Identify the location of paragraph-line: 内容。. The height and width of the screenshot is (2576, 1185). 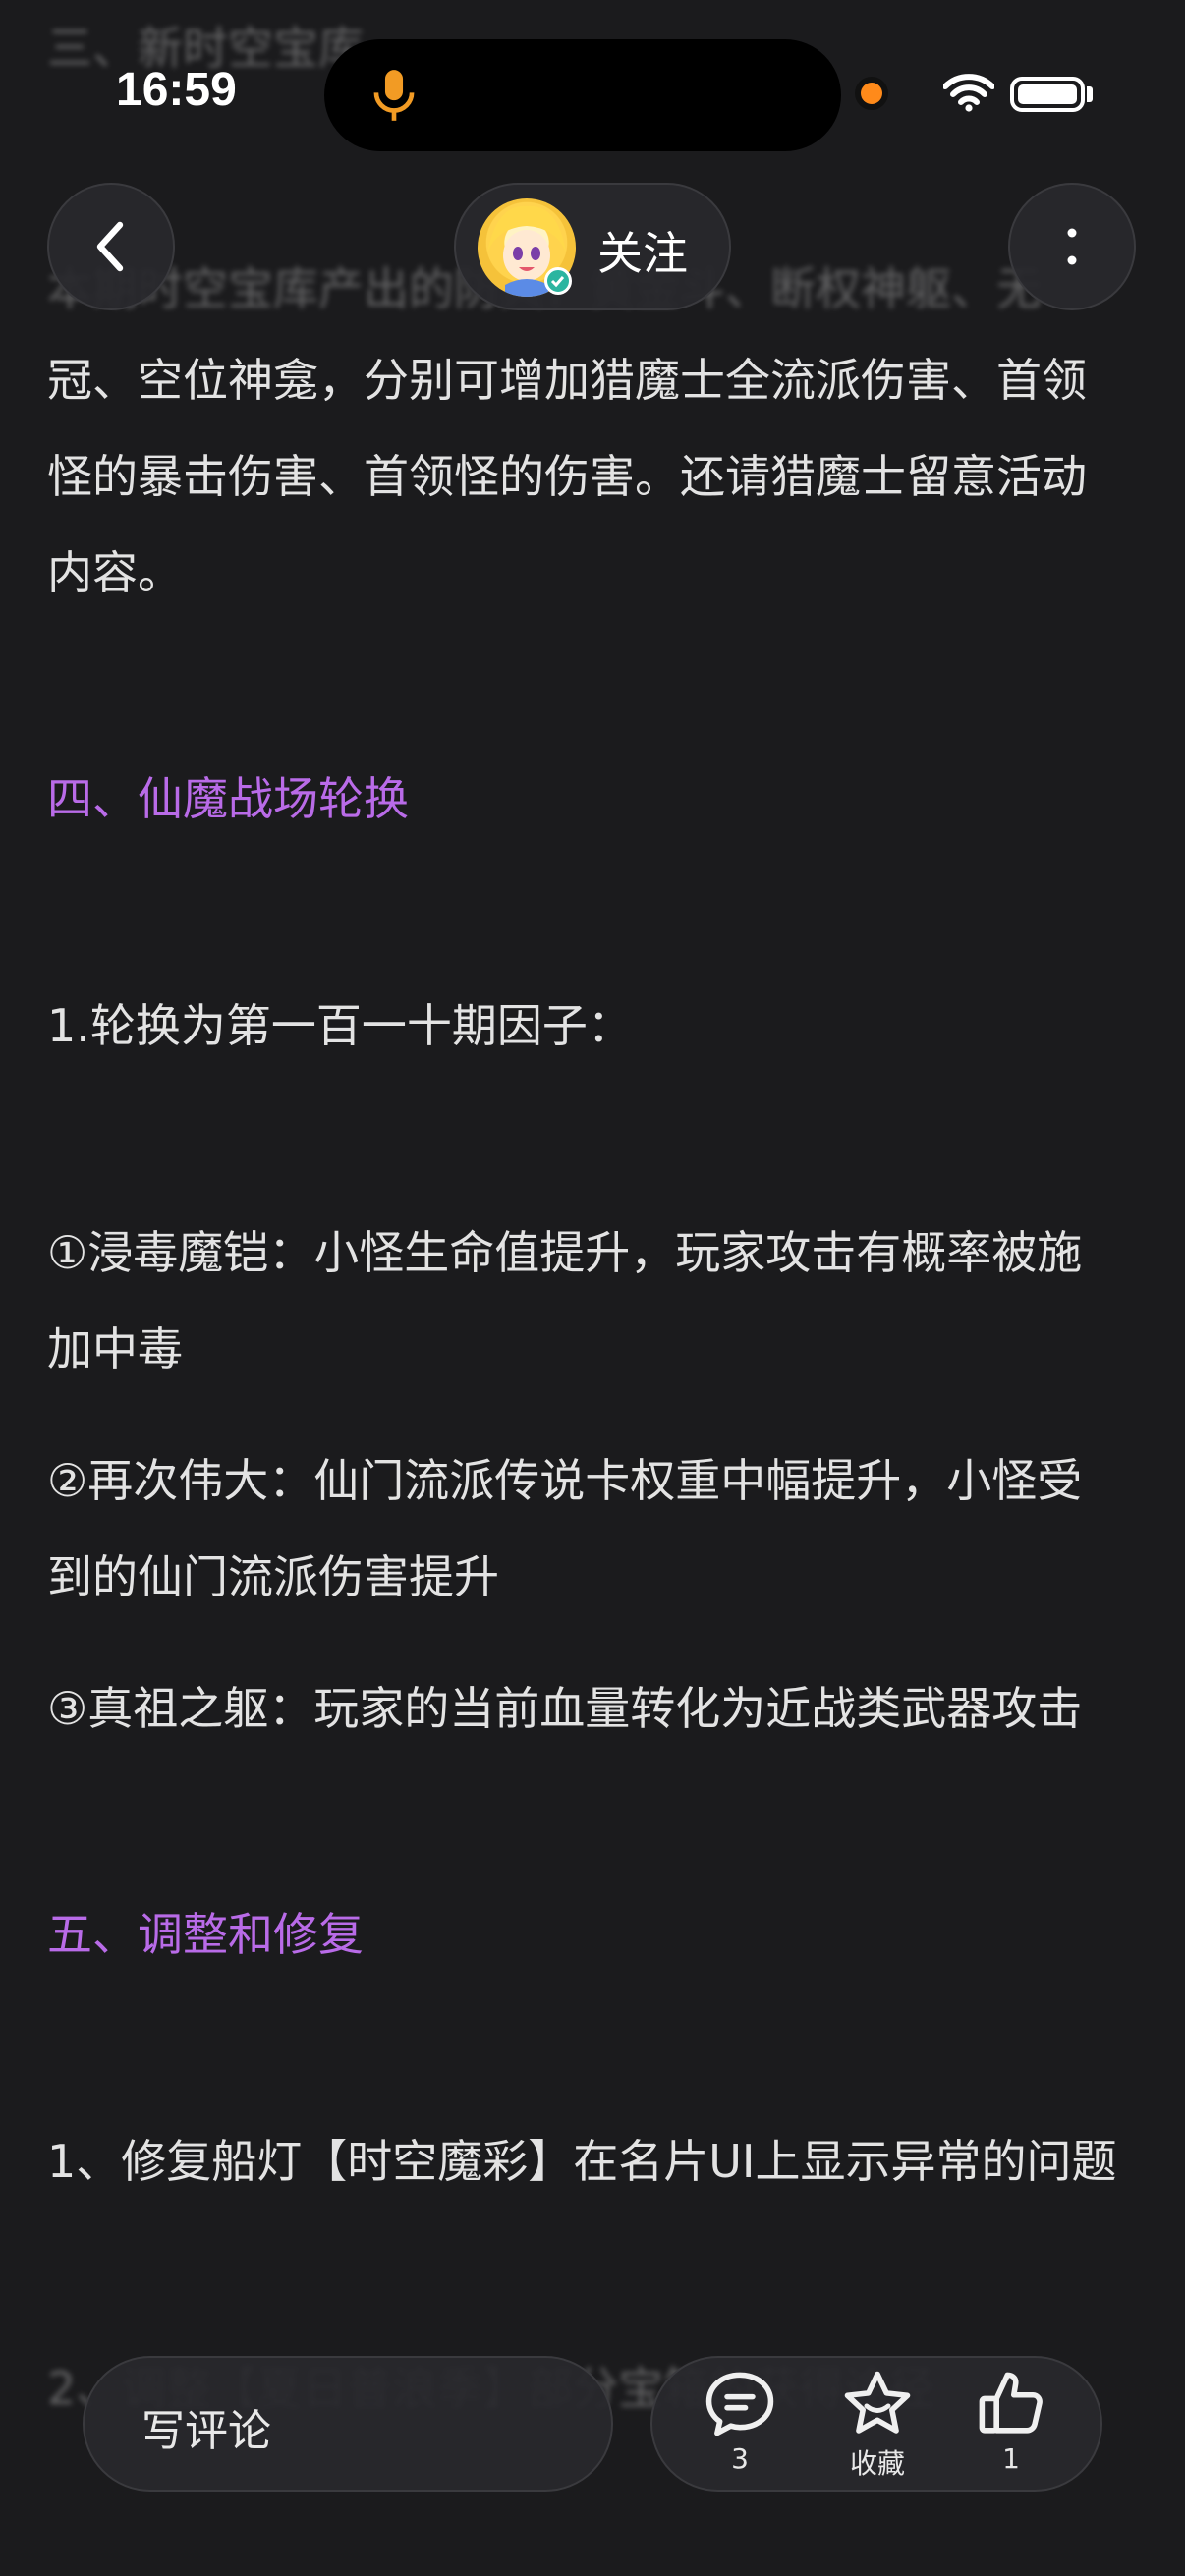
(115, 572).